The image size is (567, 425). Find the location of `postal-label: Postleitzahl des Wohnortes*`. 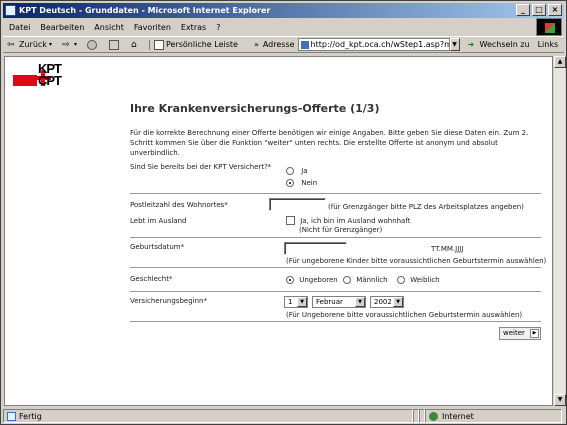

postal-label: Postleitzahl des Wohnortes* is located at coordinates (179, 205).